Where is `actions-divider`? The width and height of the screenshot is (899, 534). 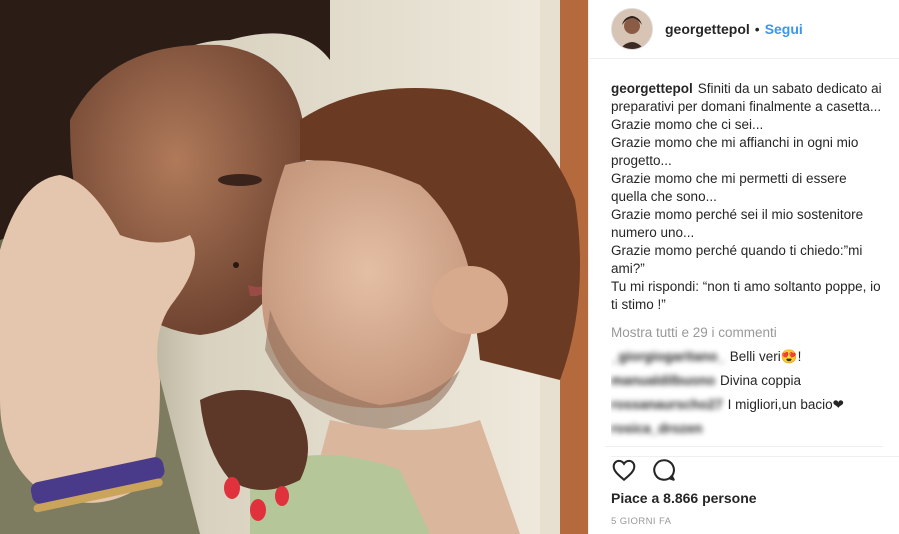 actions-divider is located at coordinates (744, 446).